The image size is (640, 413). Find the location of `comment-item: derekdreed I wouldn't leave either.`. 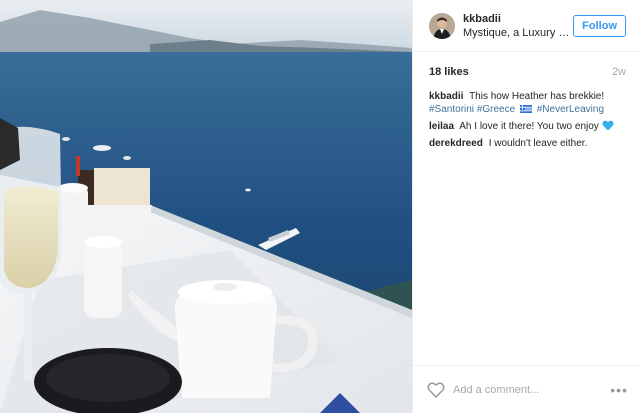

comment-item: derekdreed I wouldn't leave either. is located at coordinates (528, 143).